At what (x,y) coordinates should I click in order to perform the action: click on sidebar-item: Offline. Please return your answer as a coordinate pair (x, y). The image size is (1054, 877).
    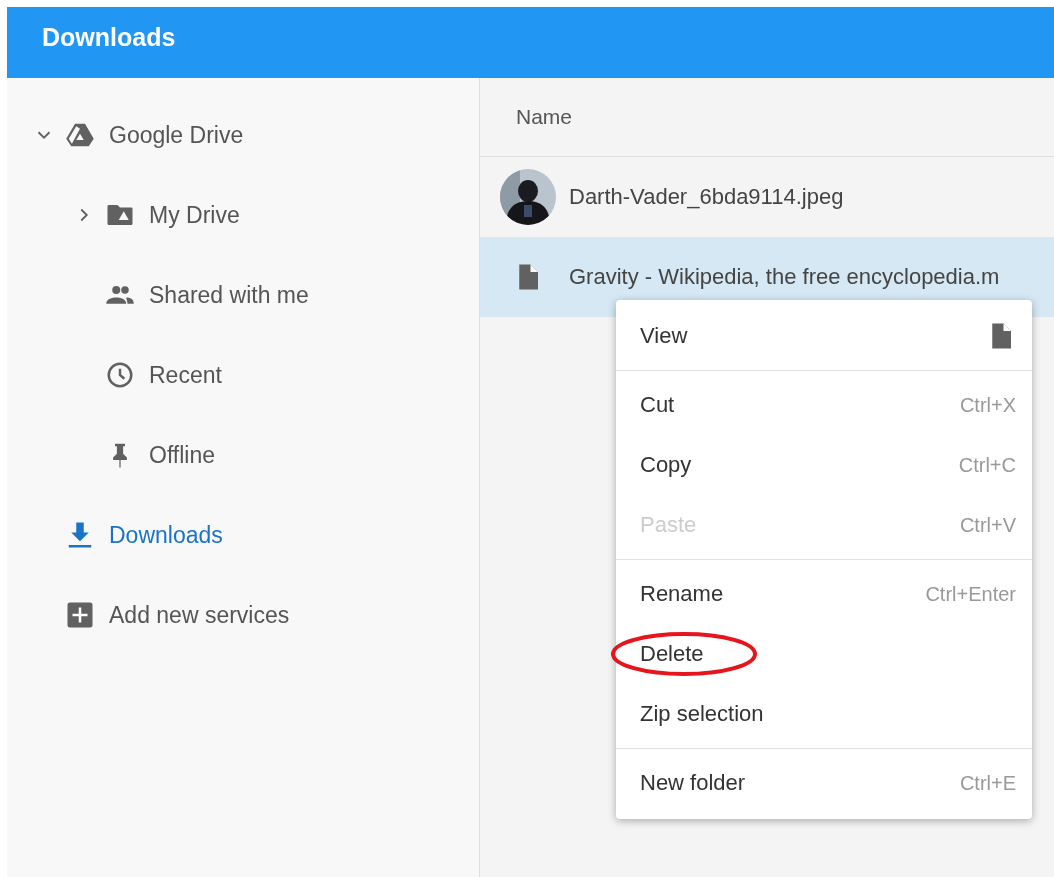
    Looking at the image, I should click on (243, 455).